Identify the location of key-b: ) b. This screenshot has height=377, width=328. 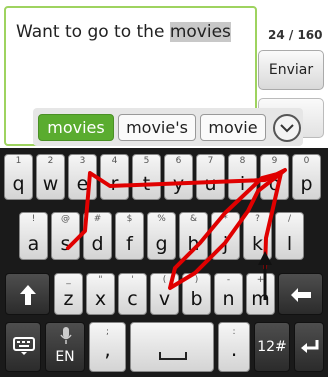
(196, 294).